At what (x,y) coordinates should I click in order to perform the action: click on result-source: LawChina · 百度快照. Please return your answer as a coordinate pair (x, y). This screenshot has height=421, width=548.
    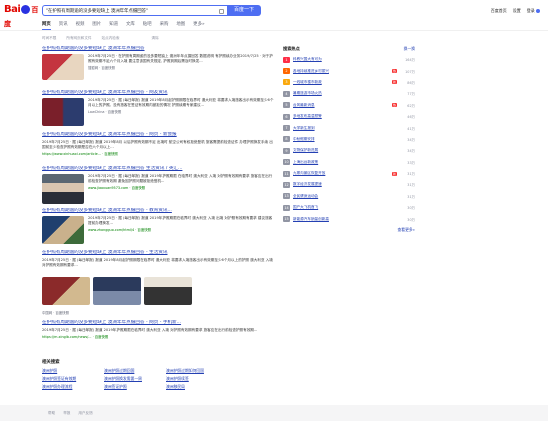
    Looking at the image, I should click on (181, 111).